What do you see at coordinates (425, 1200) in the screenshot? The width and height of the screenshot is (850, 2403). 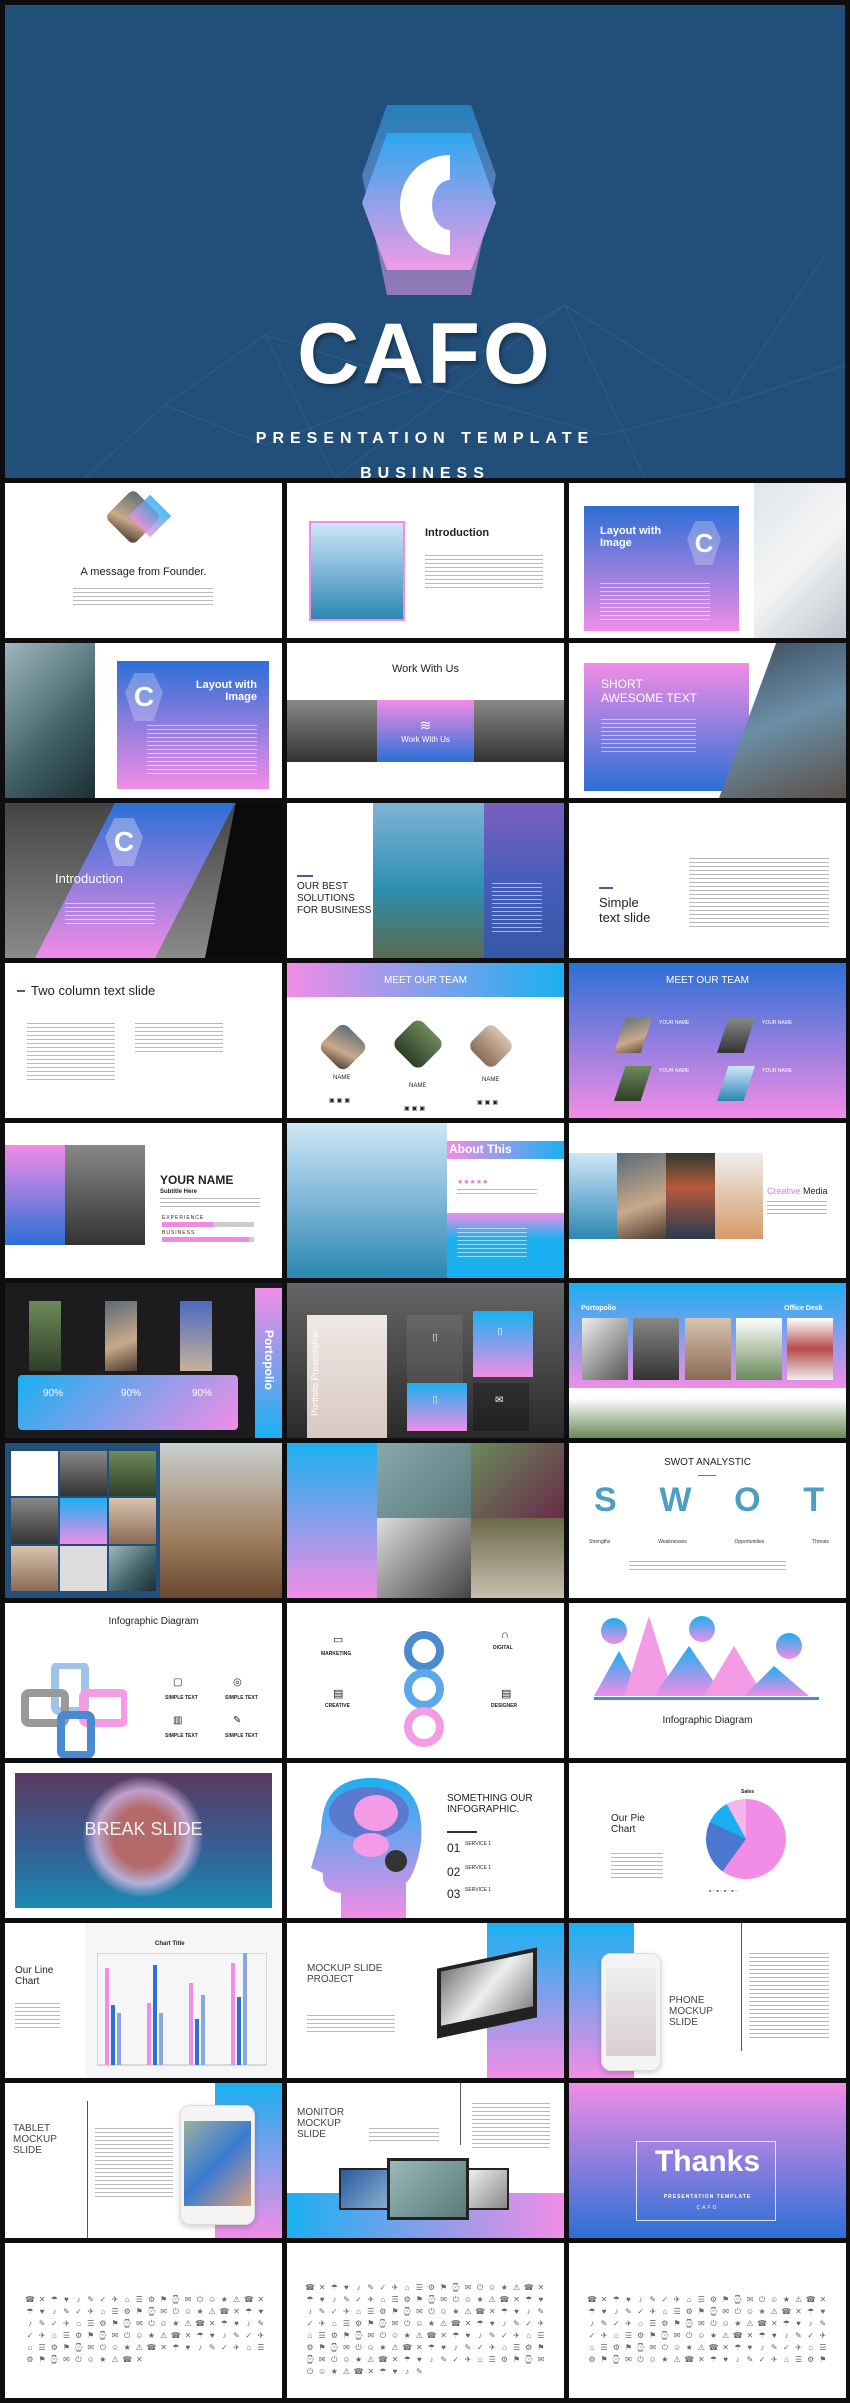 I see `slide-about-this: About This ★★★★★` at bounding box center [425, 1200].